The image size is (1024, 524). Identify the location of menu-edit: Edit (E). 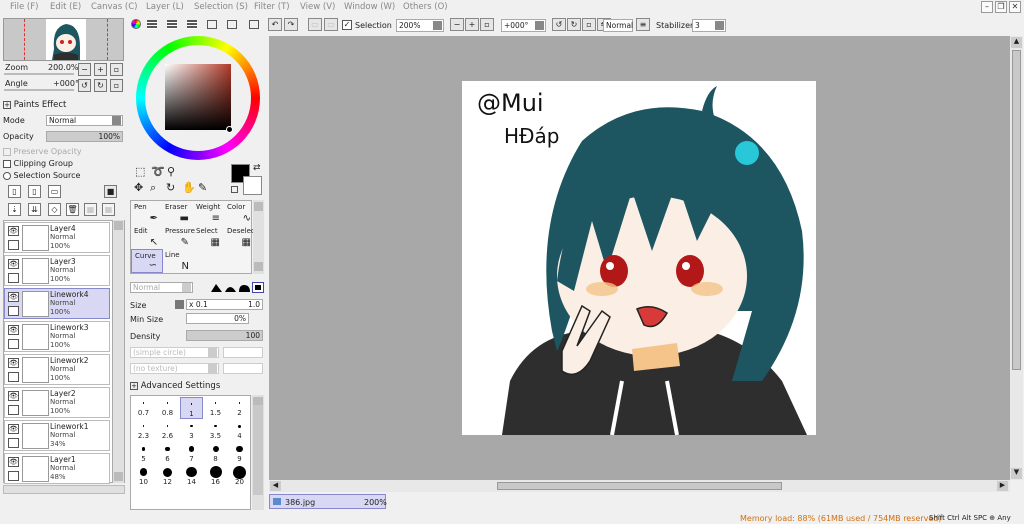
(65, 7).